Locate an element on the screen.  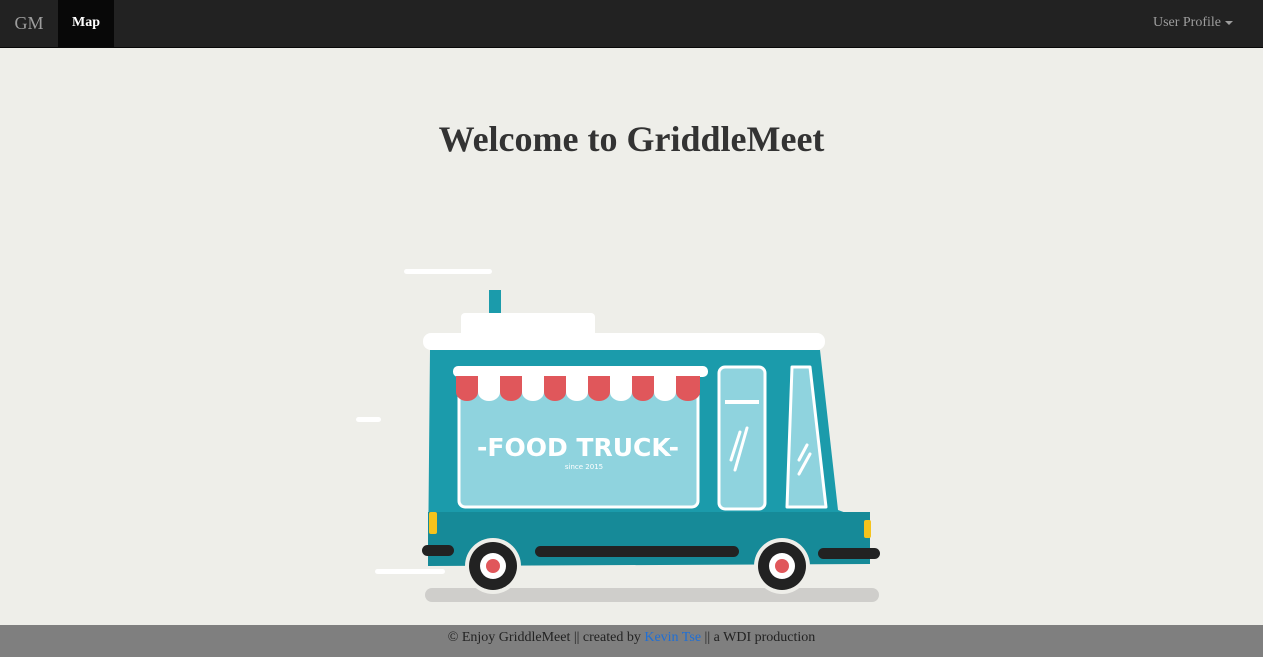
sign-text: -FOOD TRUCK- is located at coordinates (578, 447).